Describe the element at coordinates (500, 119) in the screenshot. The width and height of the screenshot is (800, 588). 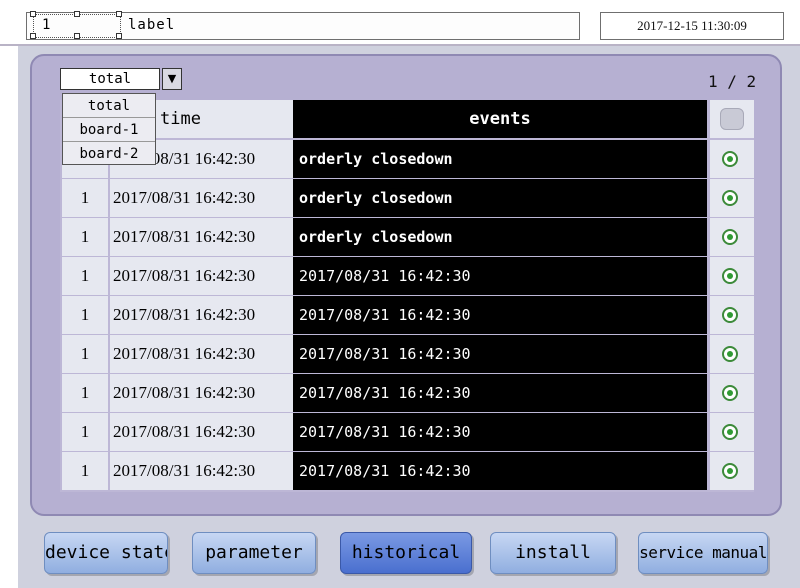
I see `column-header-events: events` at that location.